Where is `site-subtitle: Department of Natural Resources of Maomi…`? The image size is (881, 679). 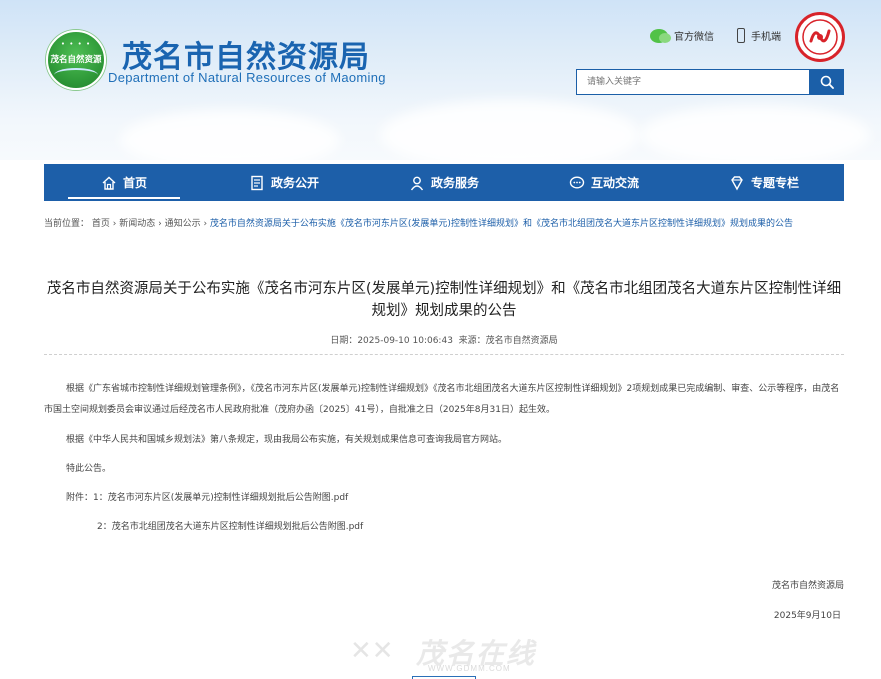 site-subtitle: Department of Natural Resources of Maomi… is located at coordinates (247, 77).